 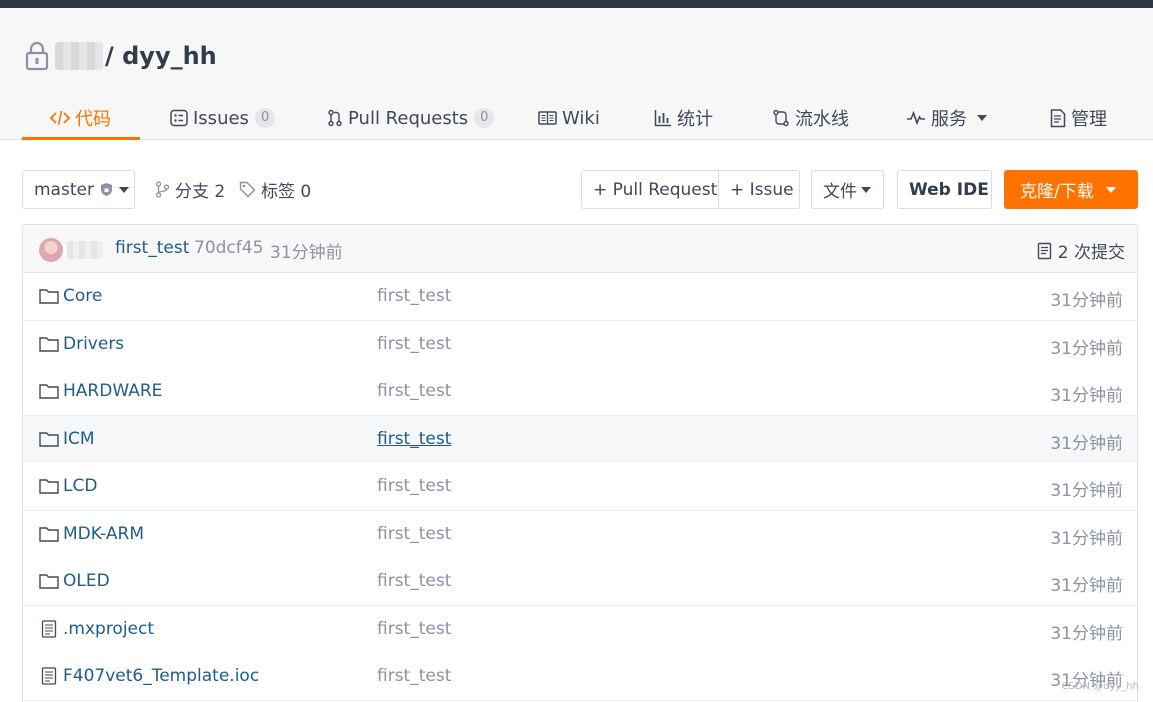 I want to click on file-menu-button: 文件, so click(x=847, y=189).